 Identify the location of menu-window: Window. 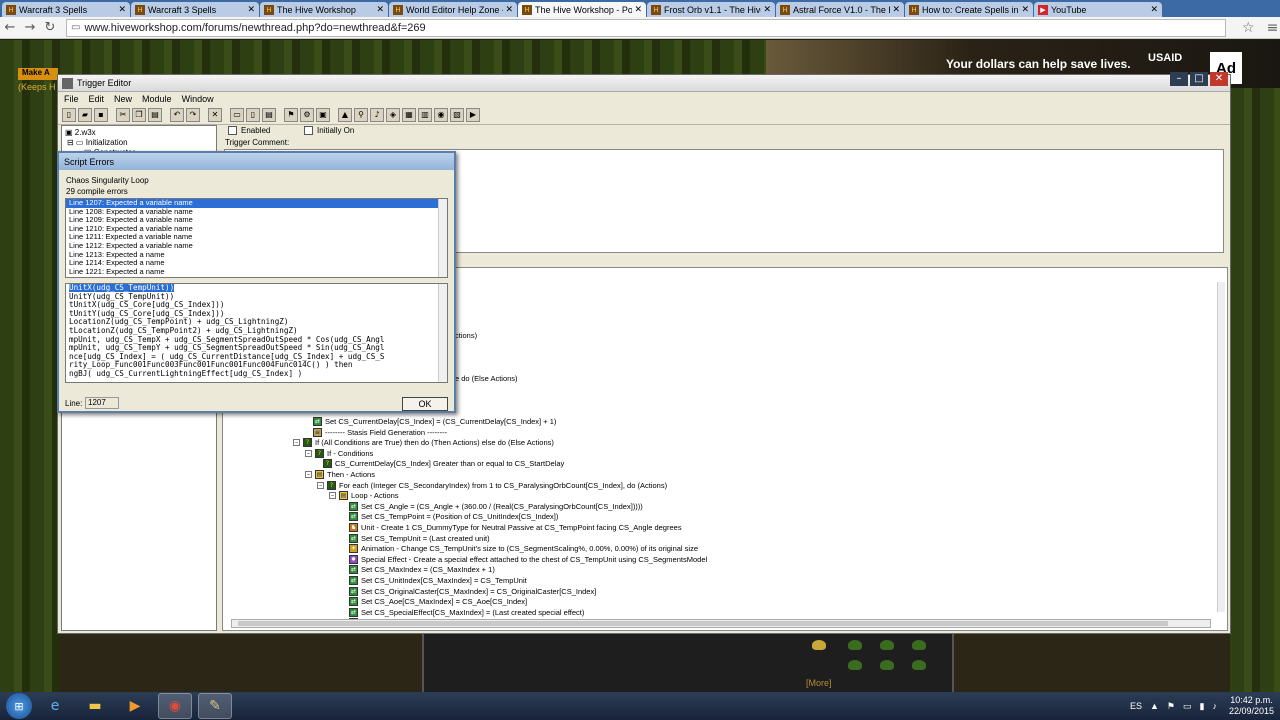
(198, 99).